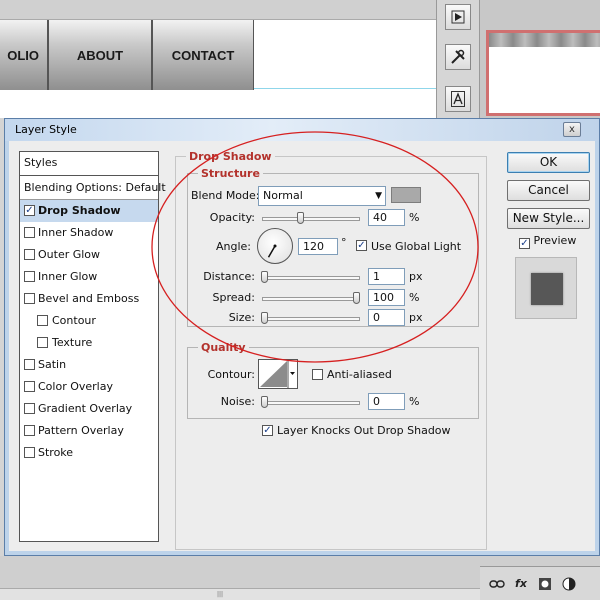 The height and width of the screenshot is (600, 600). What do you see at coordinates (230, 173) in the screenshot?
I see `structure-title: Structure` at bounding box center [230, 173].